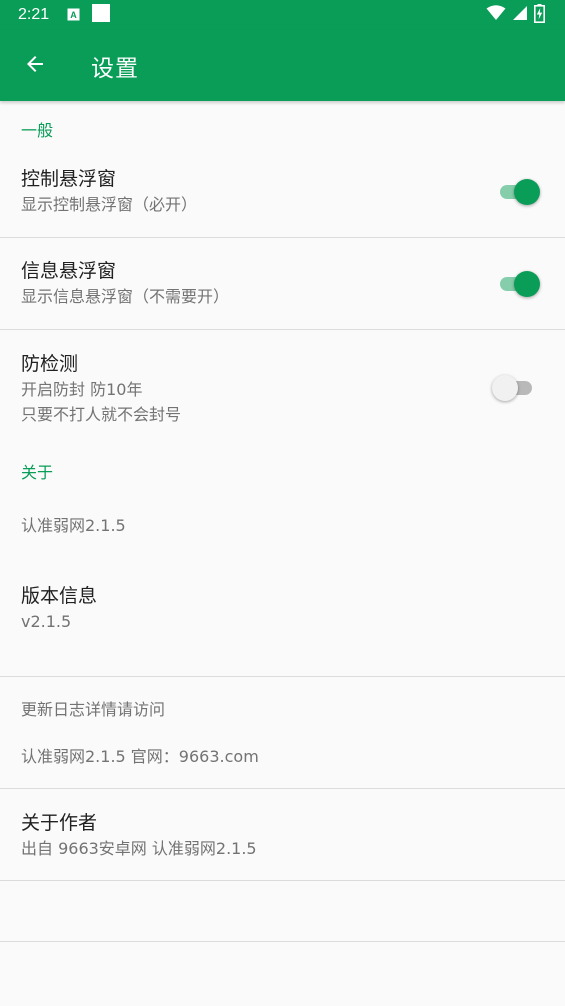  What do you see at coordinates (59, 823) in the screenshot?
I see `pref-author-title: 关于作者` at bounding box center [59, 823].